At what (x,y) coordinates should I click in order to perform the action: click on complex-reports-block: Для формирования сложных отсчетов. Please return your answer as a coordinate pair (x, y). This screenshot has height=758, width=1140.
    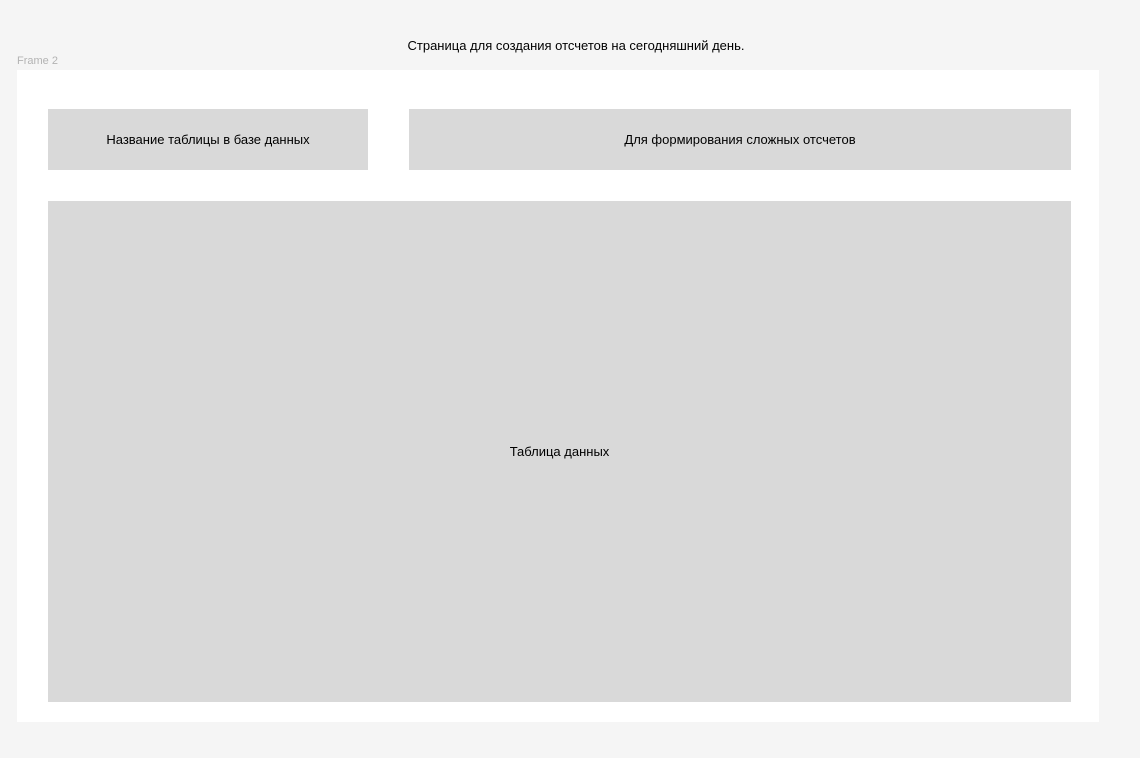
    Looking at the image, I should click on (740, 139).